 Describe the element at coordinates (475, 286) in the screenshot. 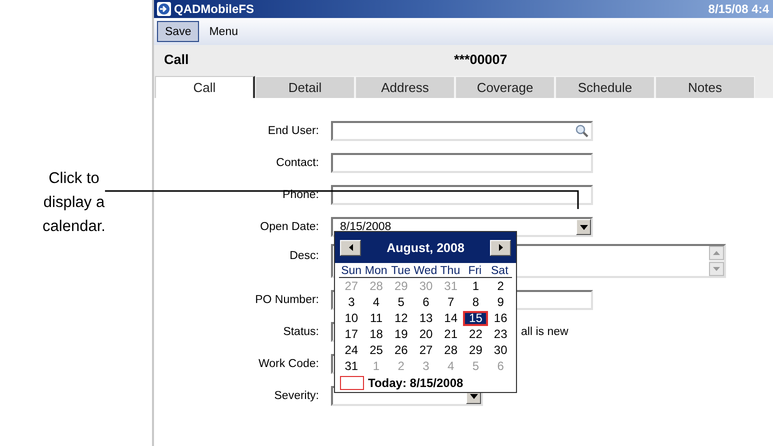

I see `calendar-day: 1` at that location.